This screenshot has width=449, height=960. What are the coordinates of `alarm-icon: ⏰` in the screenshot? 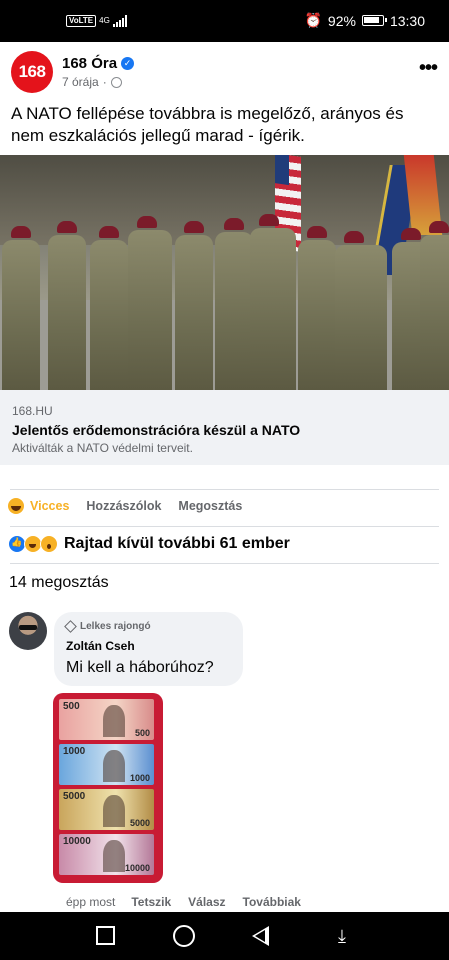 It's located at (313, 20).